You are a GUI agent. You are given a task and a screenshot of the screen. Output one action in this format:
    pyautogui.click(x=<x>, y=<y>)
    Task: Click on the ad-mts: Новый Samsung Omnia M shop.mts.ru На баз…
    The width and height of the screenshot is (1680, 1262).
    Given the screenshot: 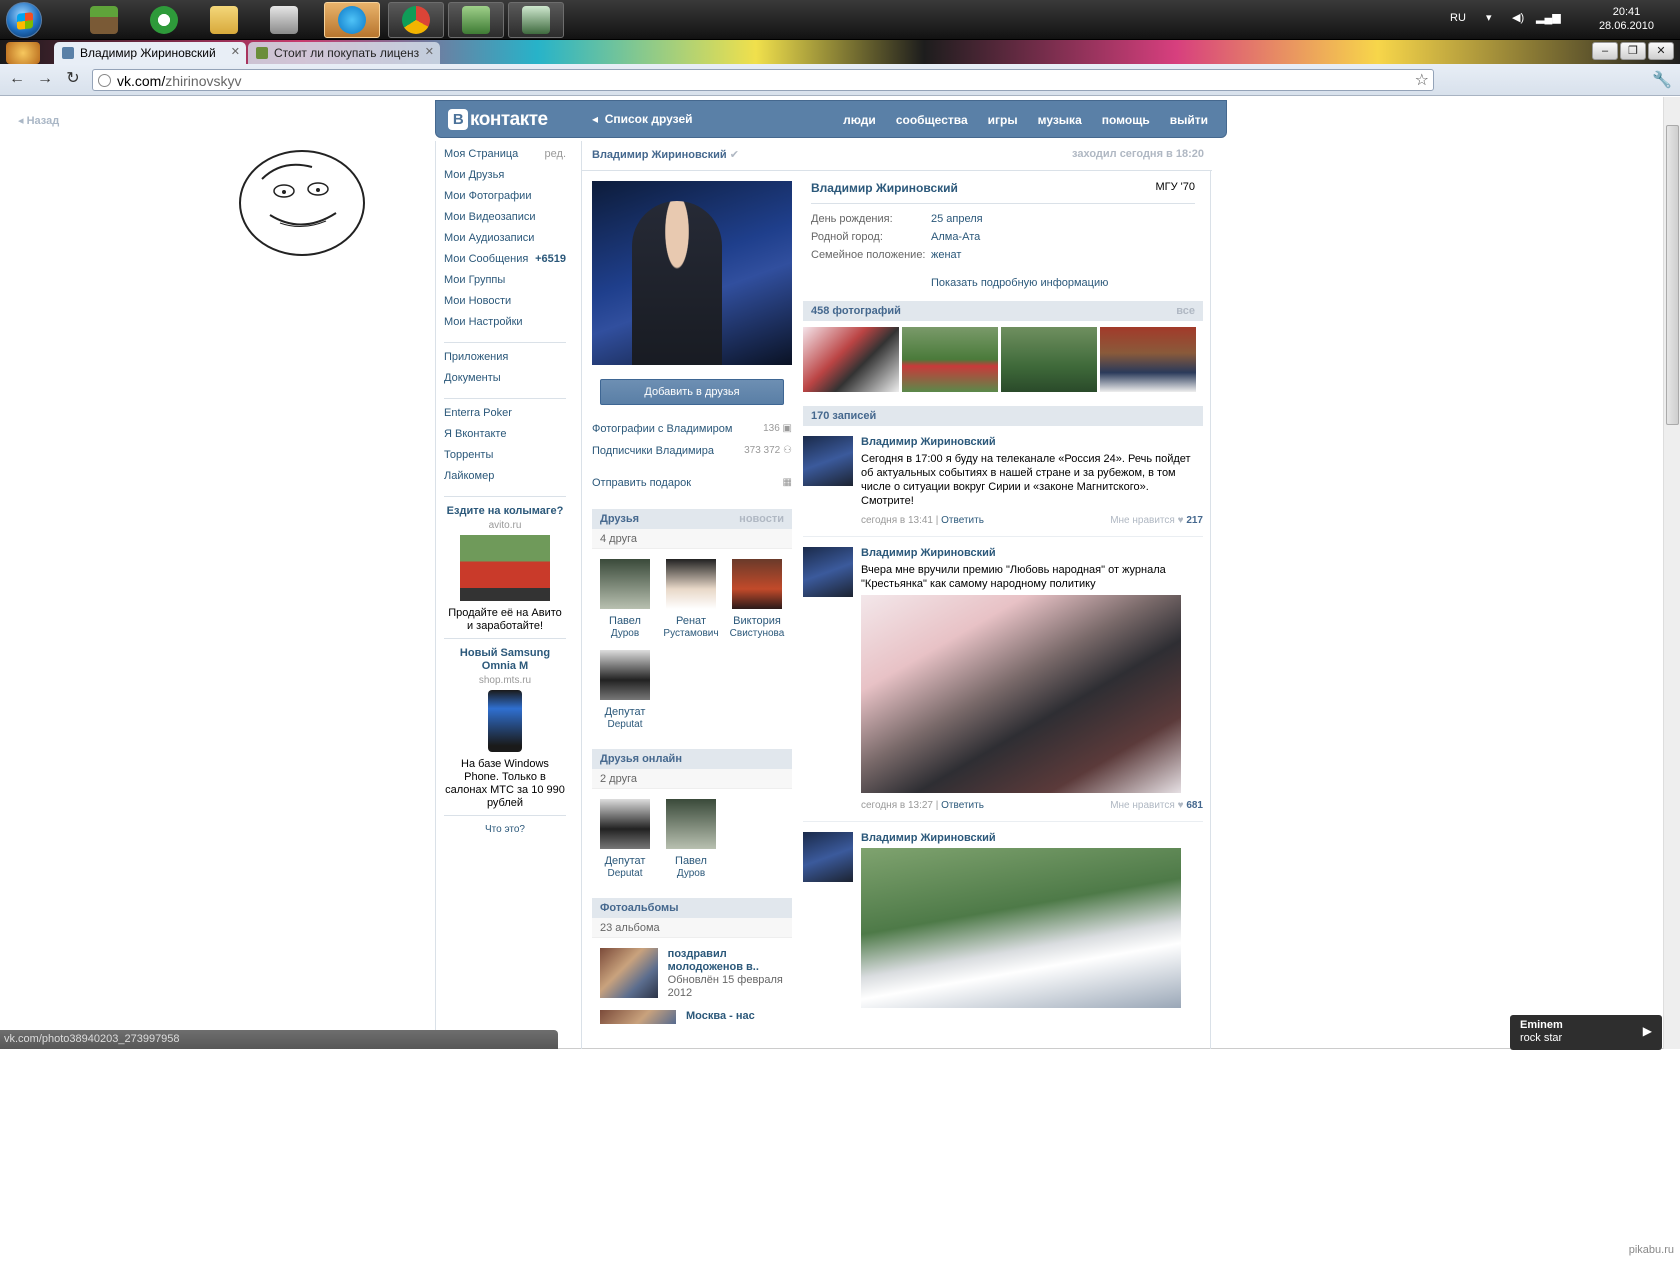 What is the action you would take?
    pyautogui.click(x=505, y=728)
    